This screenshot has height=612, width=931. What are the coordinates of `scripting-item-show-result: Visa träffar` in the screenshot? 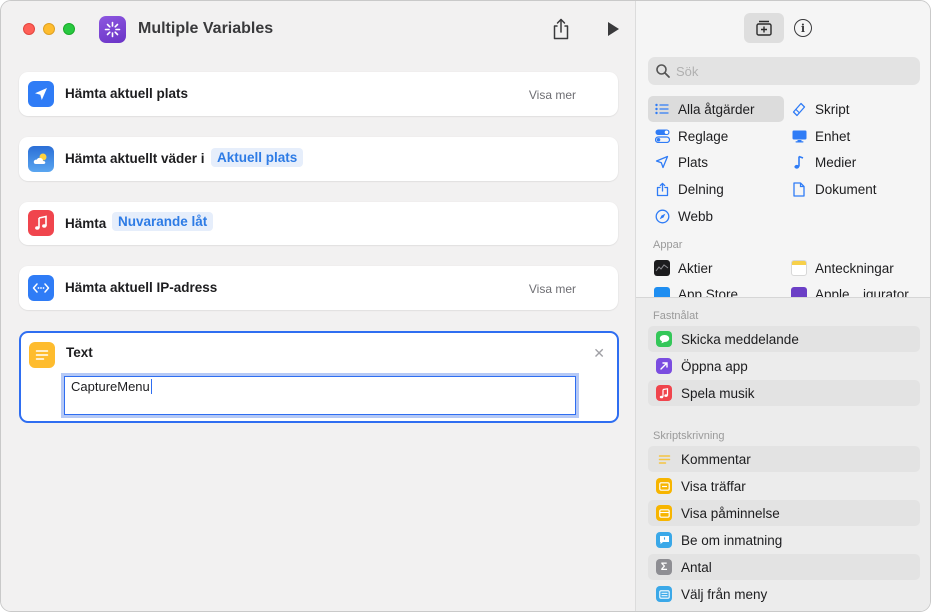 It's located at (784, 486).